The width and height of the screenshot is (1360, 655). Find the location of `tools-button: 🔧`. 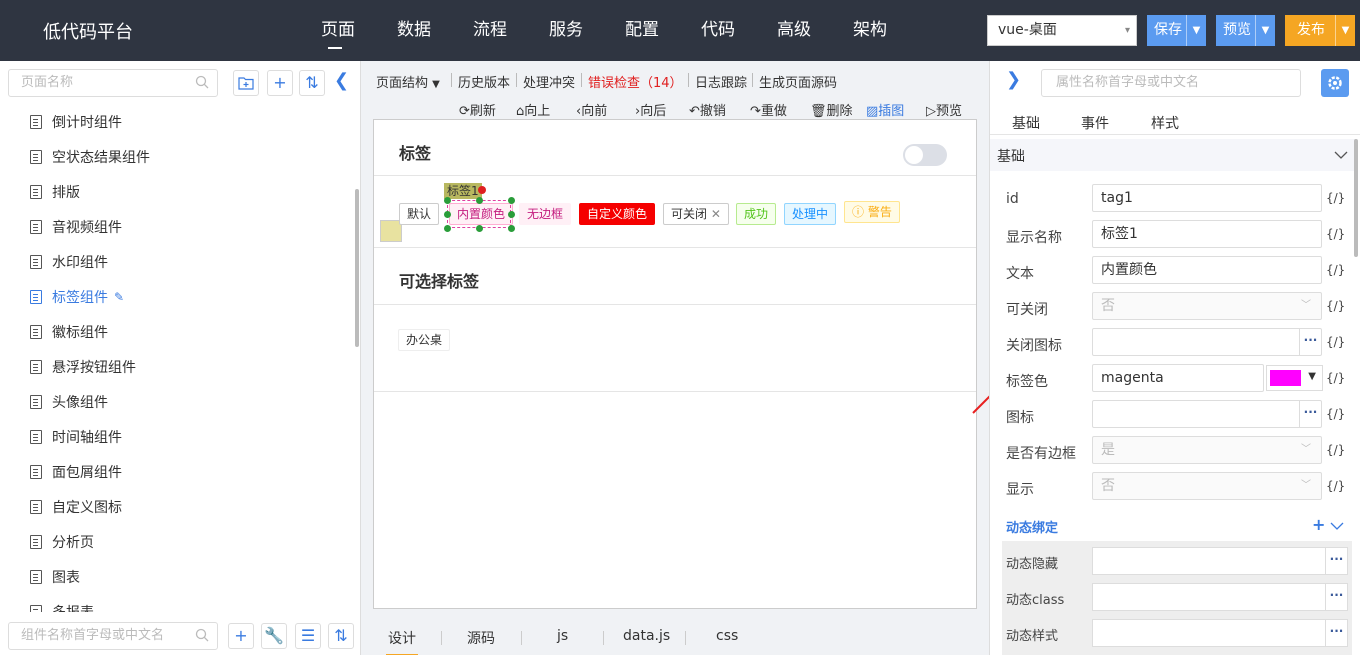

tools-button: 🔧 is located at coordinates (274, 636).